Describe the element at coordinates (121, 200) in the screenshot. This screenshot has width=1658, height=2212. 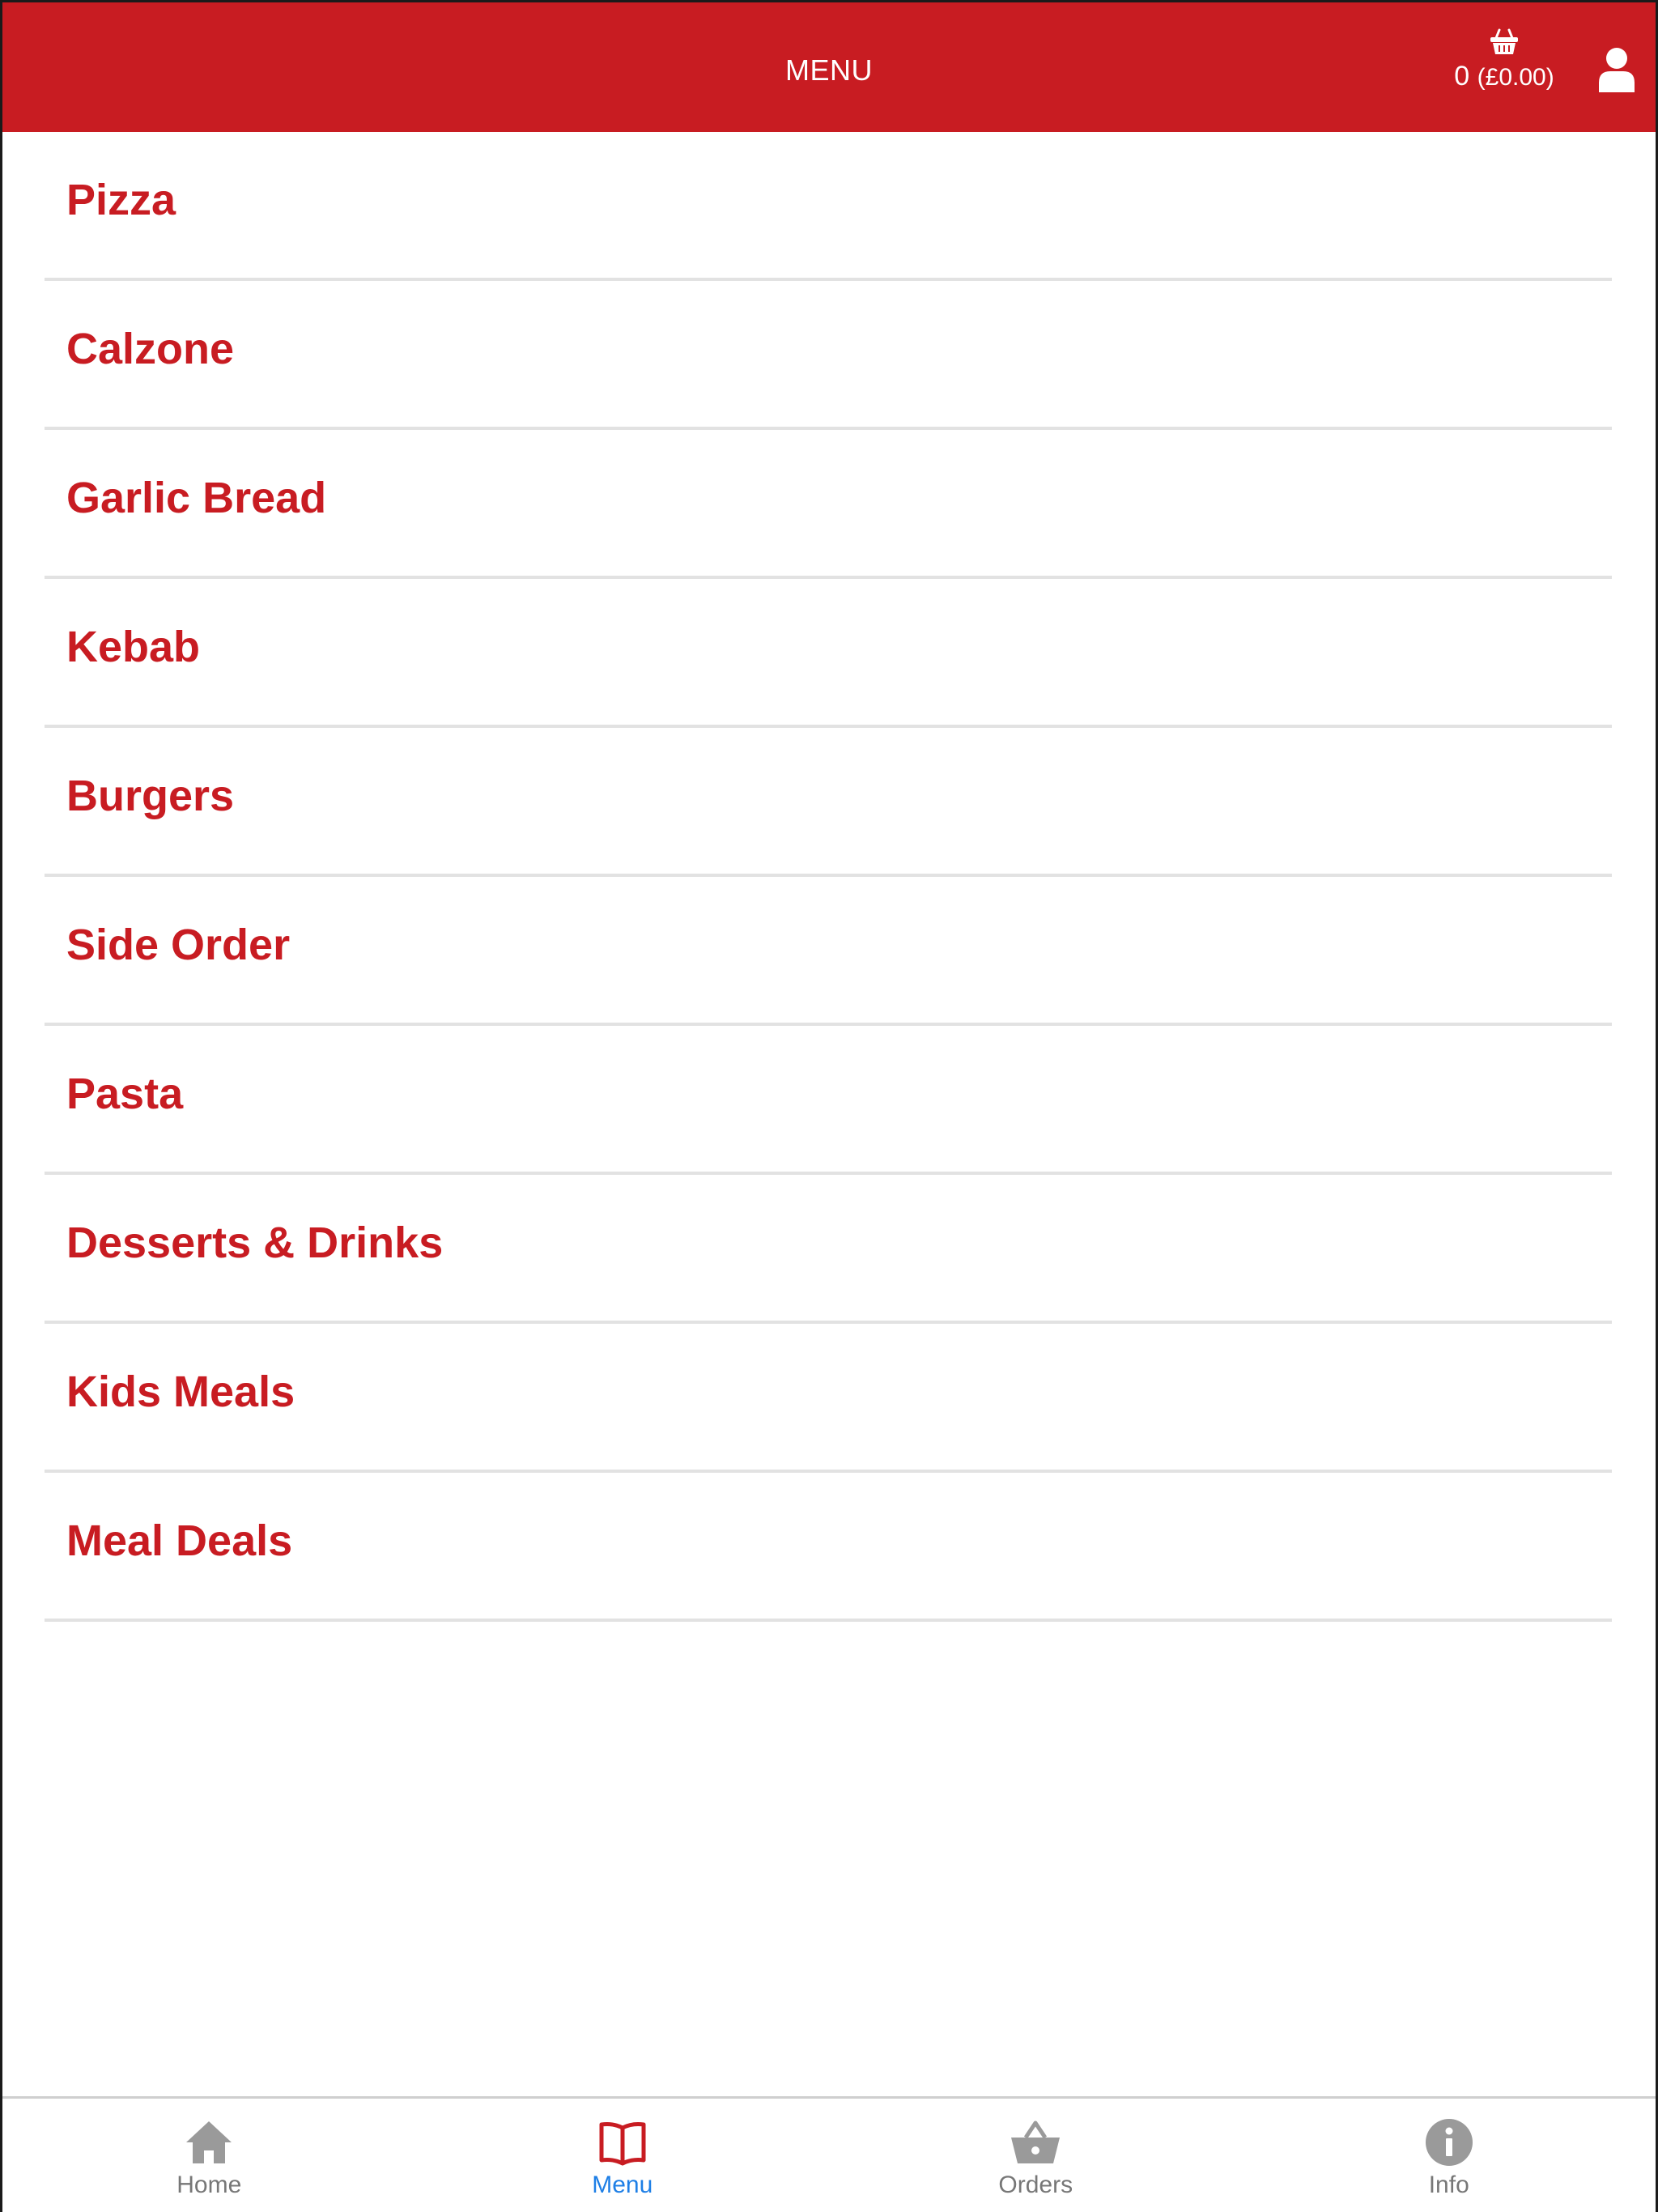
I see `category-label: Pizza` at that location.